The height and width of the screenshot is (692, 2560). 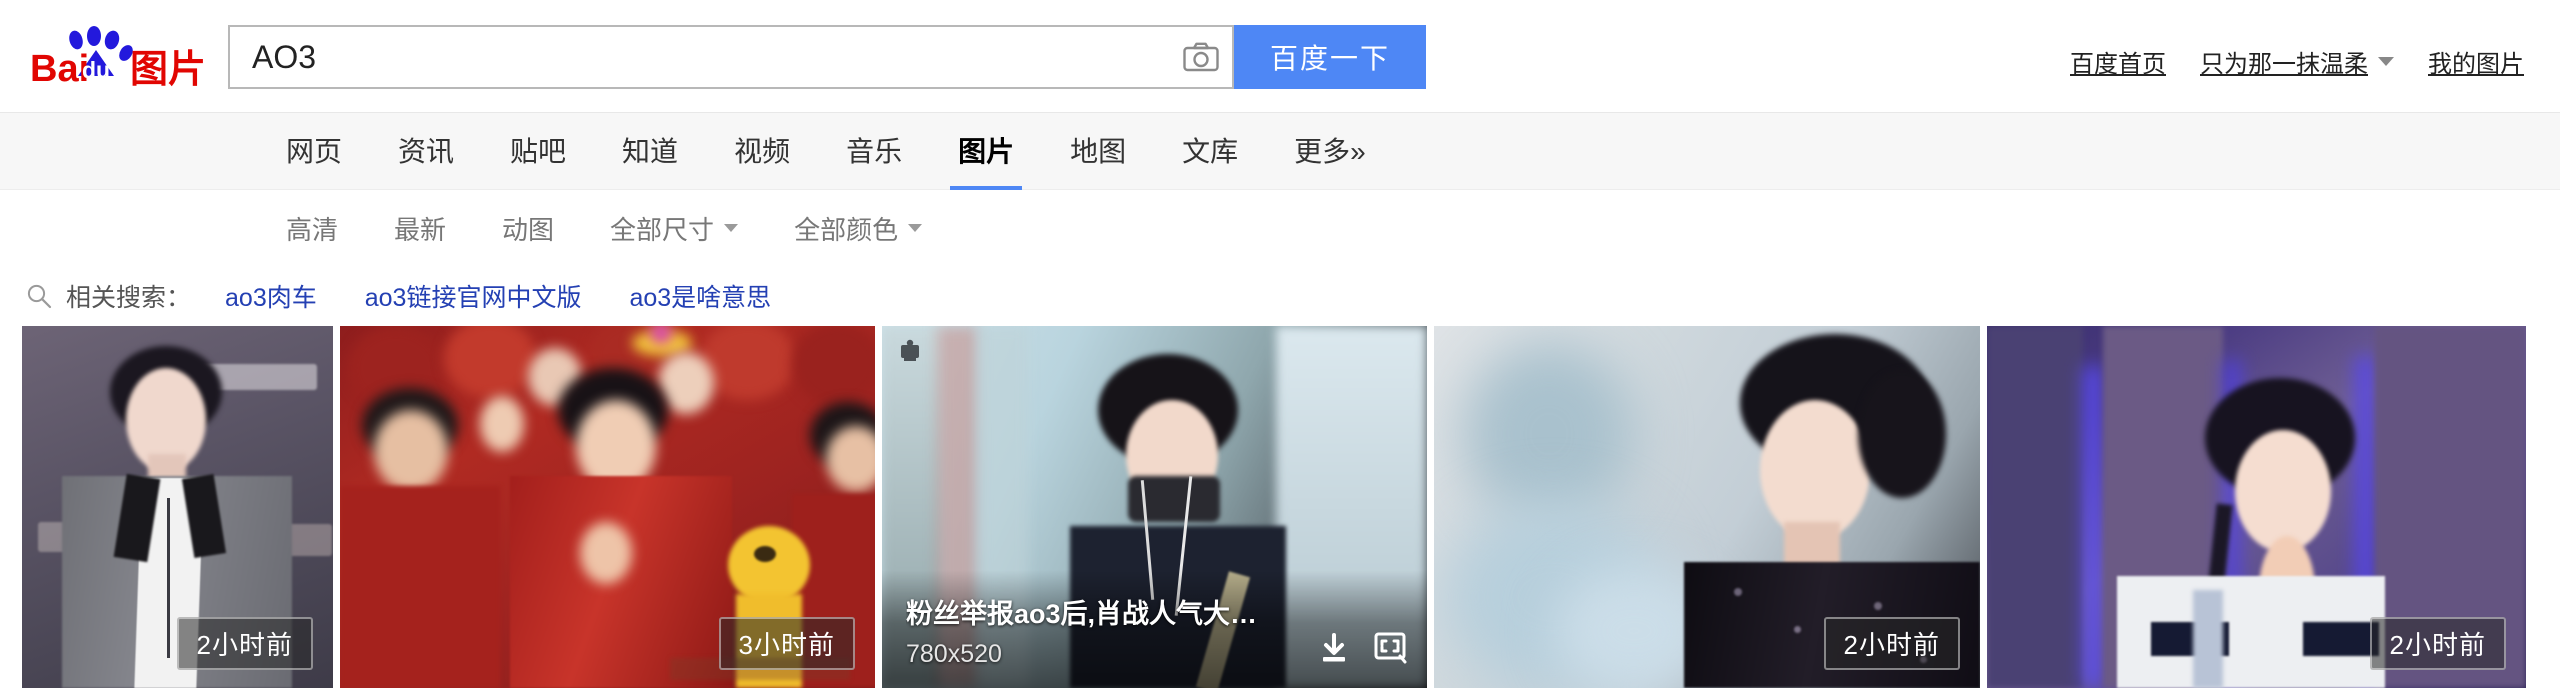 I want to click on camera-icon, so click(x=1201, y=57).